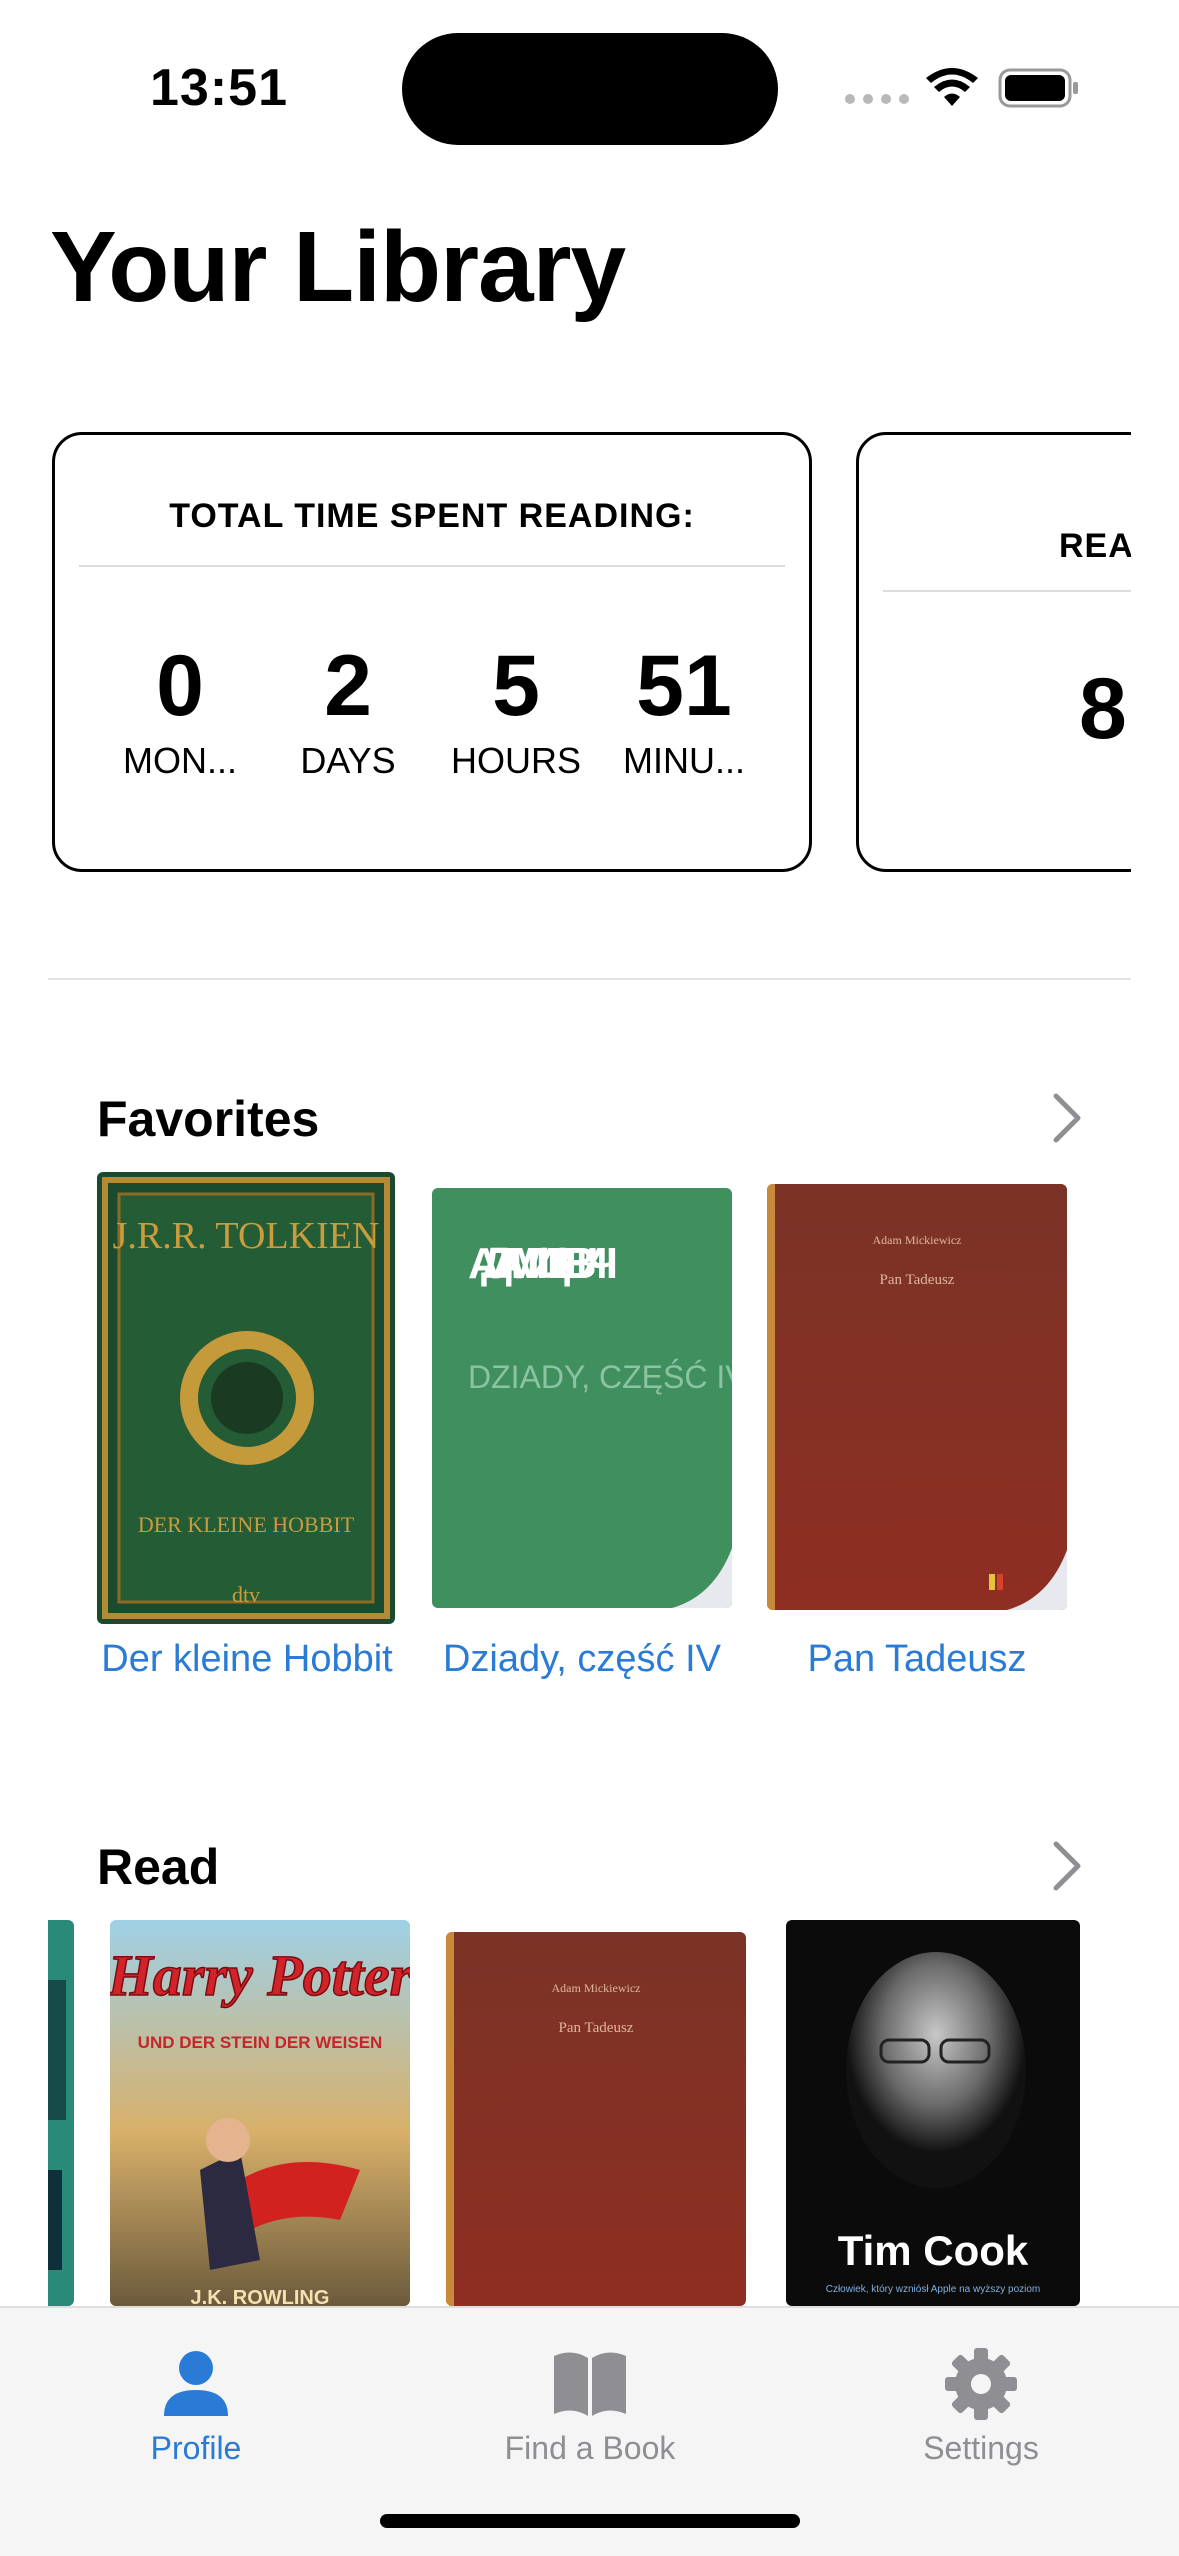 The height and width of the screenshot is (2556, 1179). Describe the element at coordinates (981, 2384) in the screenshot. I see `gear-icon` at that location.